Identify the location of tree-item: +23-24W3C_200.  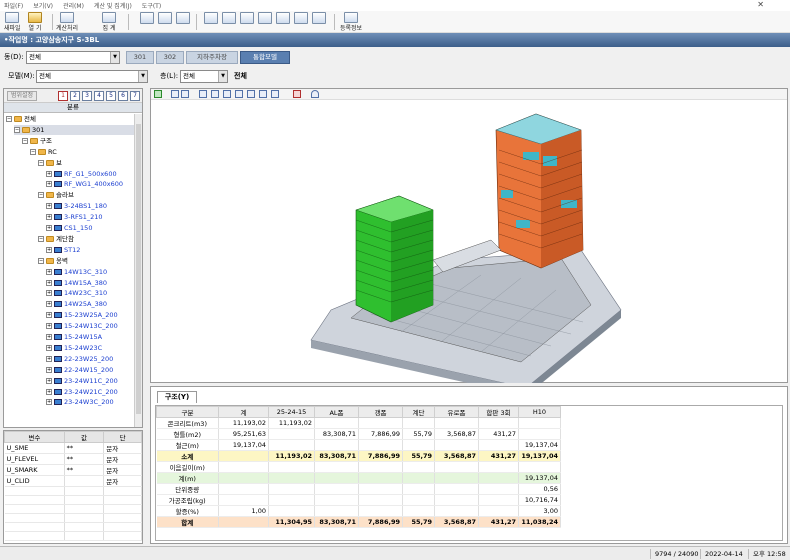
(90, 402).